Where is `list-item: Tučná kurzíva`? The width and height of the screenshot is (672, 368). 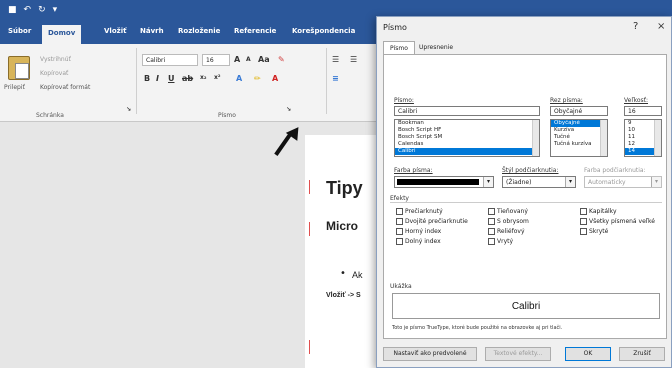
list-item: Tučná kurzíva is located at coordinates (579, 144).